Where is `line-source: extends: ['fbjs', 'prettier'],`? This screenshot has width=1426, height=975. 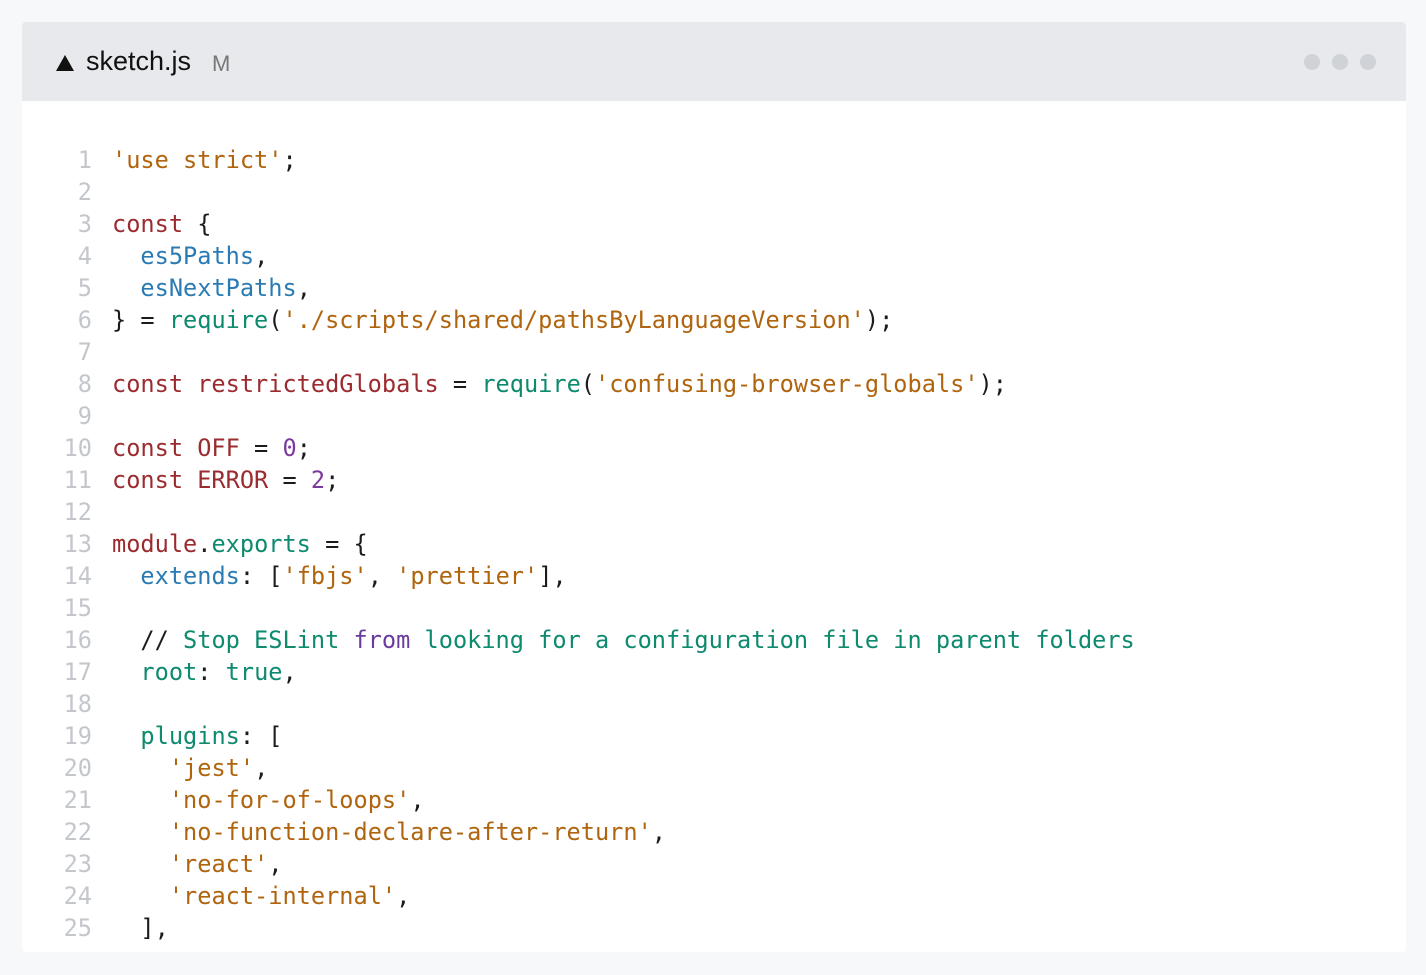
line-source: extends: ['fbjs', 'prettier'], is located at coordinates (339, 576).